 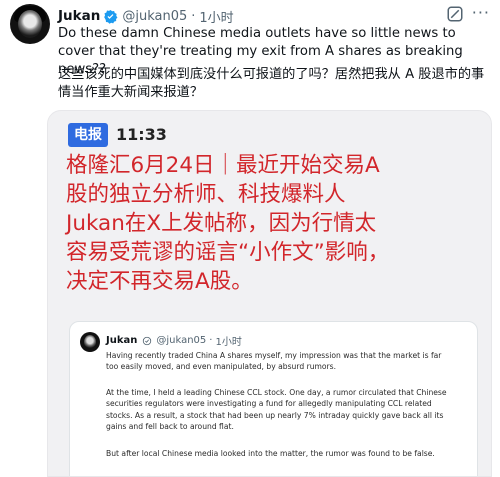 I want to click on avatar, so click(x=30, y=24).